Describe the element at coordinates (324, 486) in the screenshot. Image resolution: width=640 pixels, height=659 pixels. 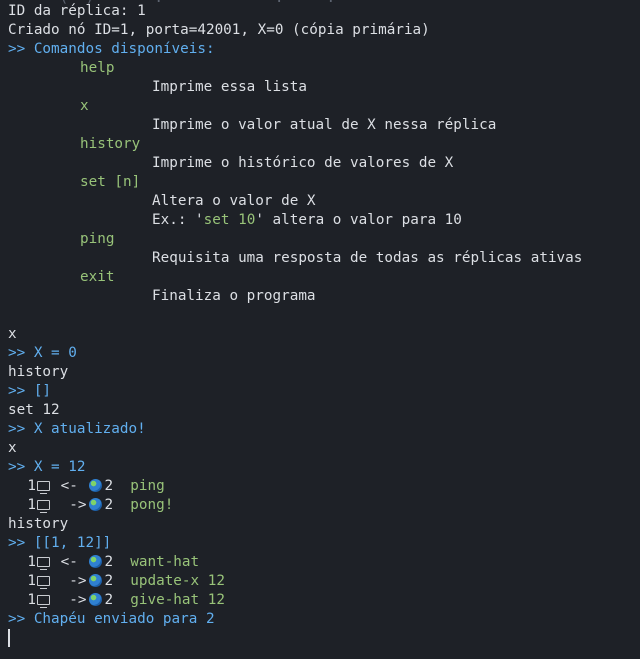
I see `message-log-line: 1 <- 2 ping` at that location.